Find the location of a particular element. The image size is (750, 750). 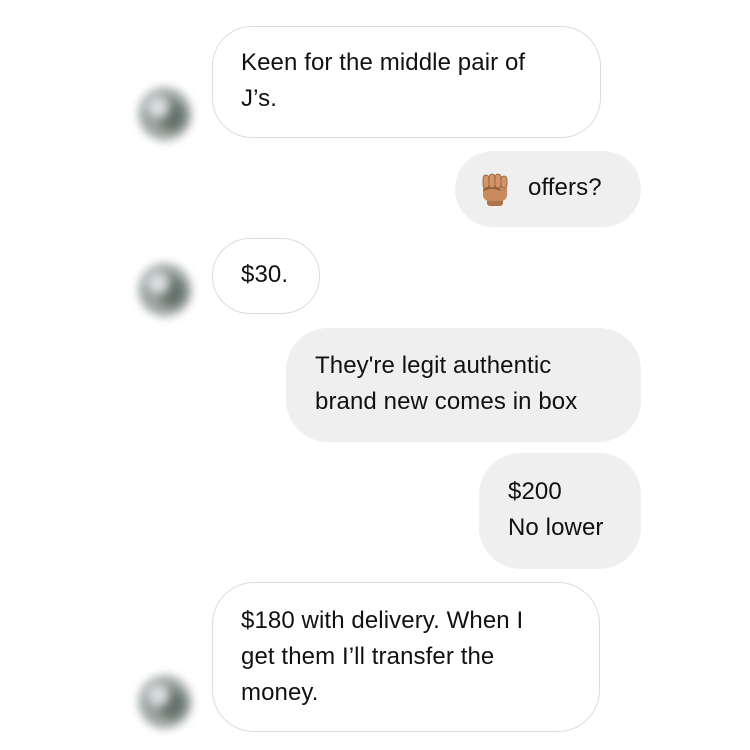

sent-message-bubble: offers? is located at coordinates (548, 189).